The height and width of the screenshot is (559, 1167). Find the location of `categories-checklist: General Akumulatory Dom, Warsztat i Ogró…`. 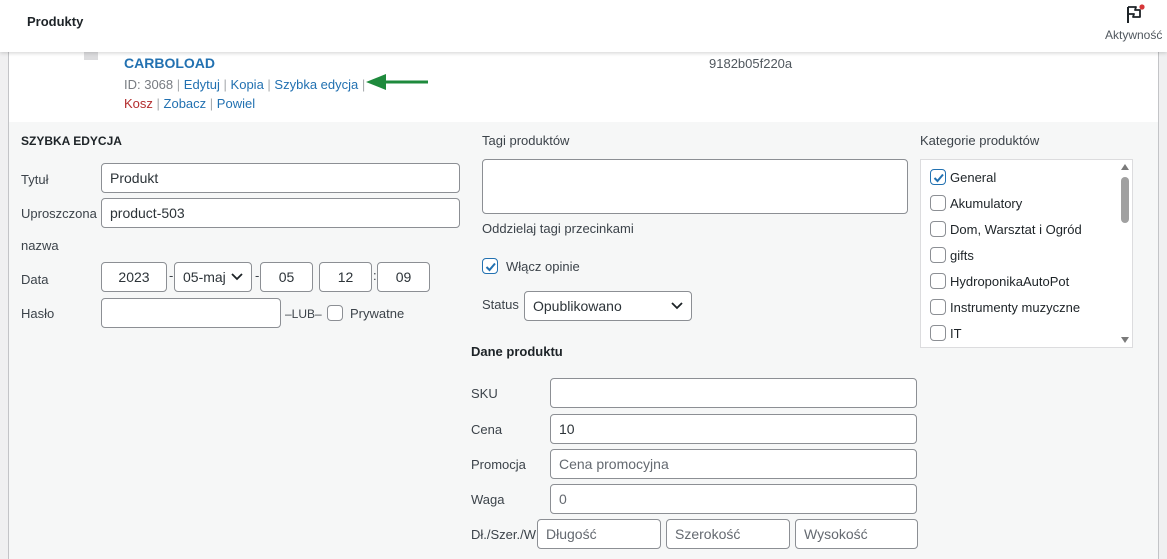

categories-checklist: General Akumulatory Dom, Warsztat i Ogró… is located at coordinates (1026, 253).